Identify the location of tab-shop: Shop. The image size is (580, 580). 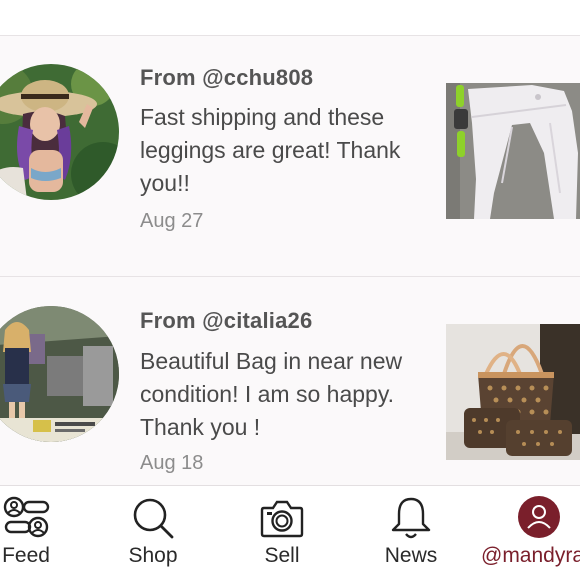
(153, 533).